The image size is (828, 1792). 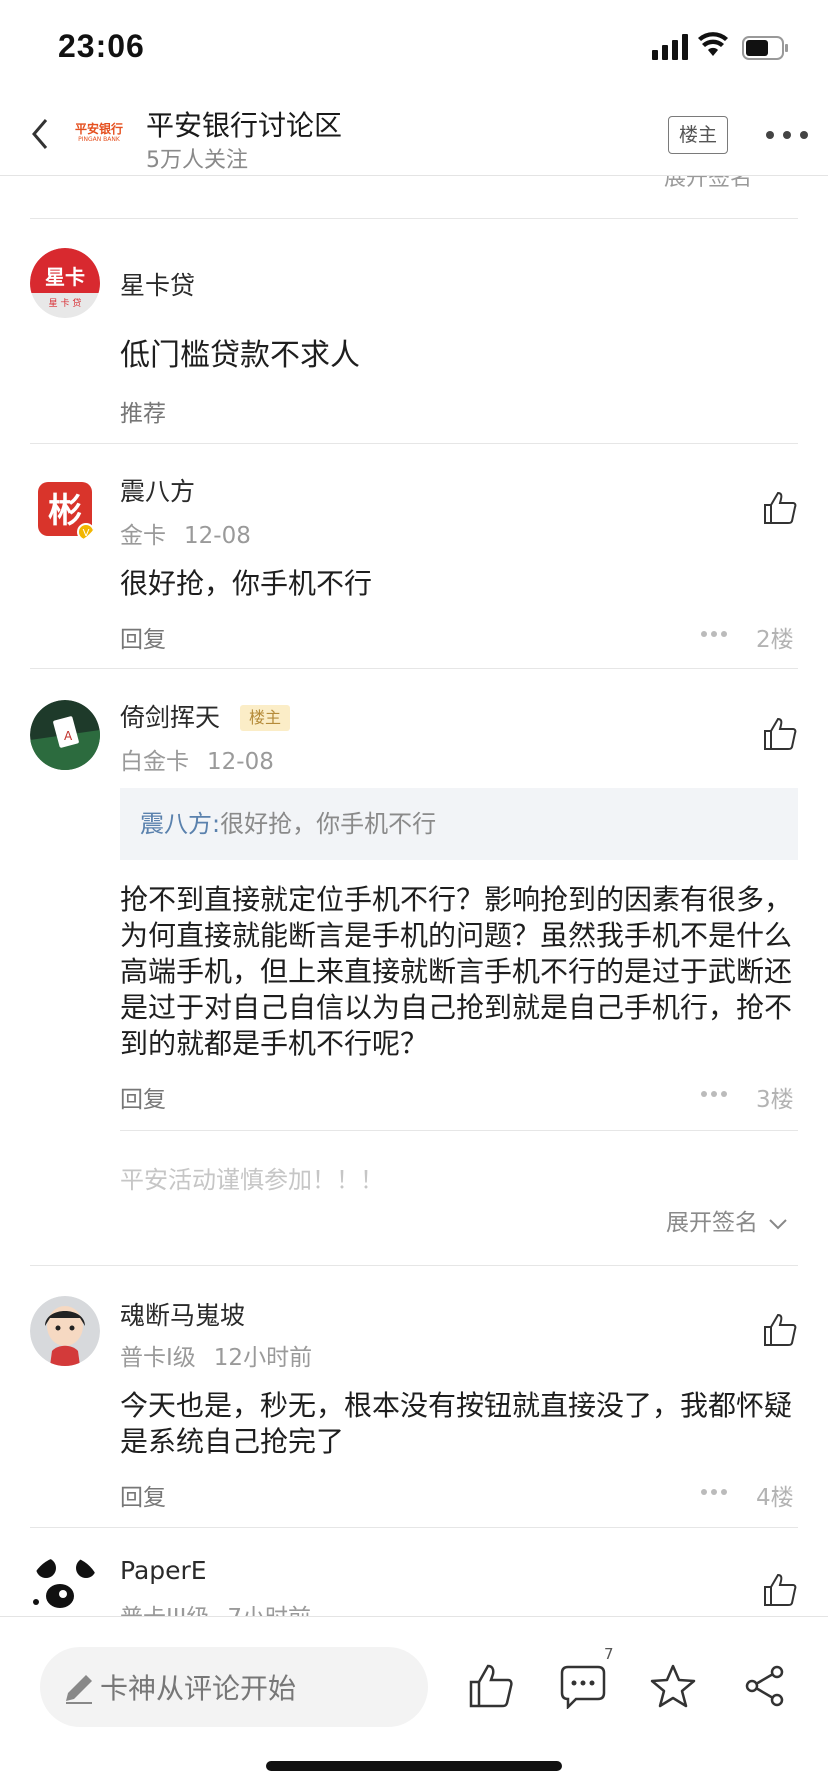 I want to click on floor-number: 3楼, so click(x=775, y=1100).